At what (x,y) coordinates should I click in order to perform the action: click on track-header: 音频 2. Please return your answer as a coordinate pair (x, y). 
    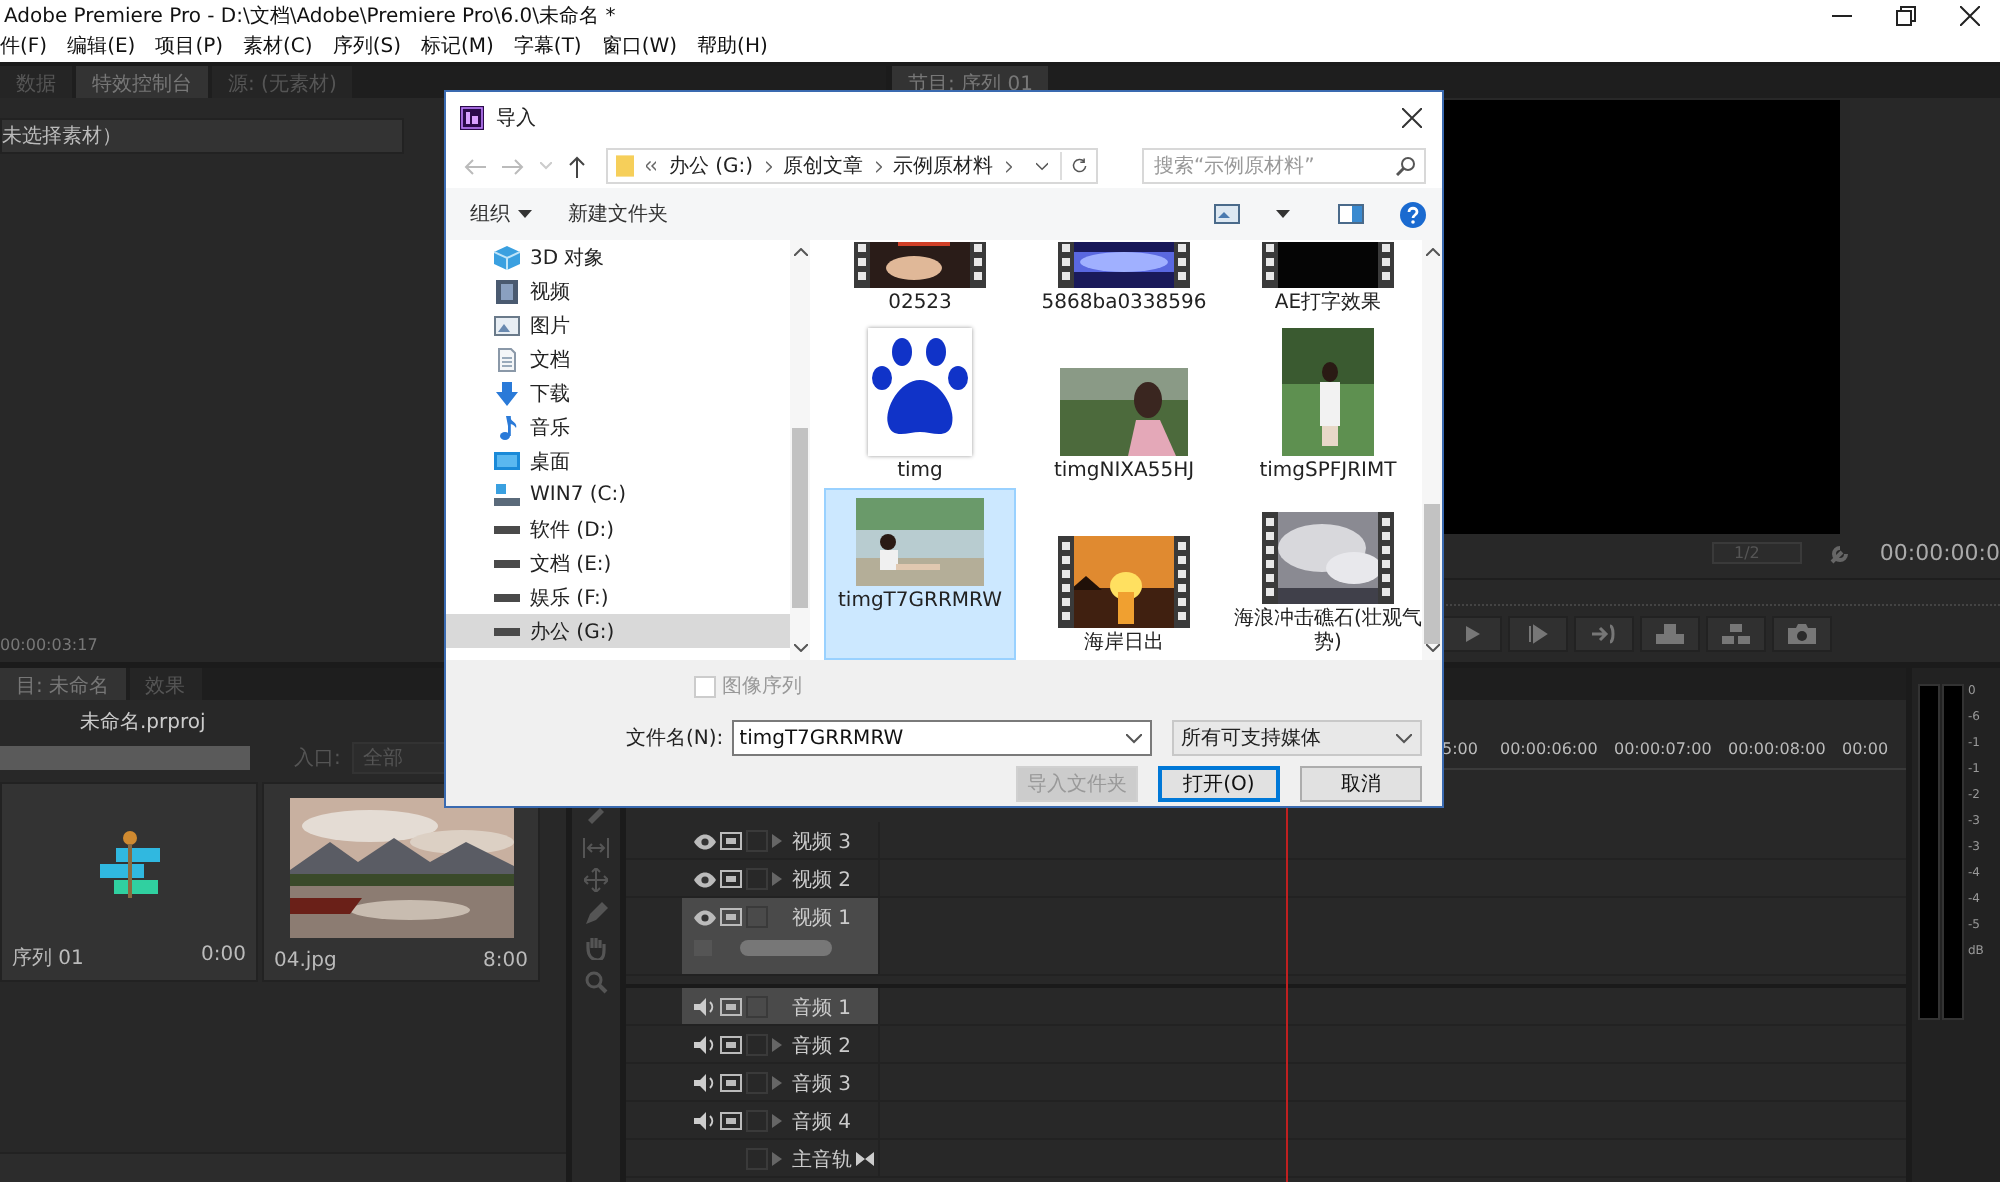
    Looking at the image, I should click on (780, 1044).